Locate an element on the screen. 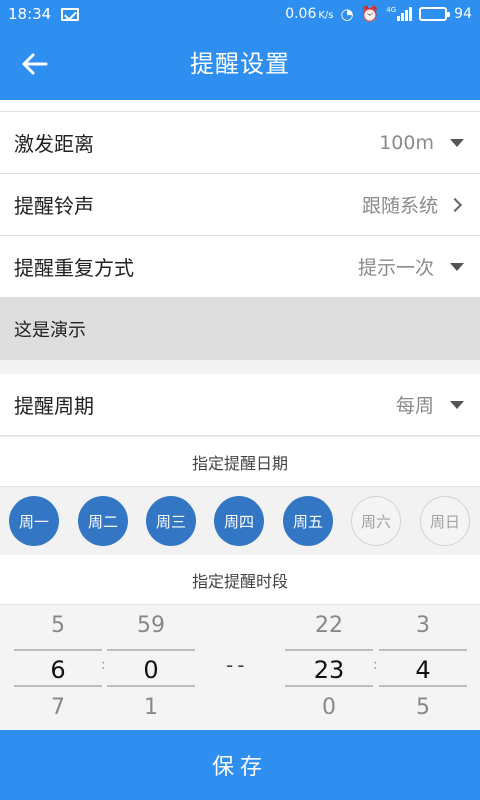  battery-level: 94 is located at coordinates (463, 14).